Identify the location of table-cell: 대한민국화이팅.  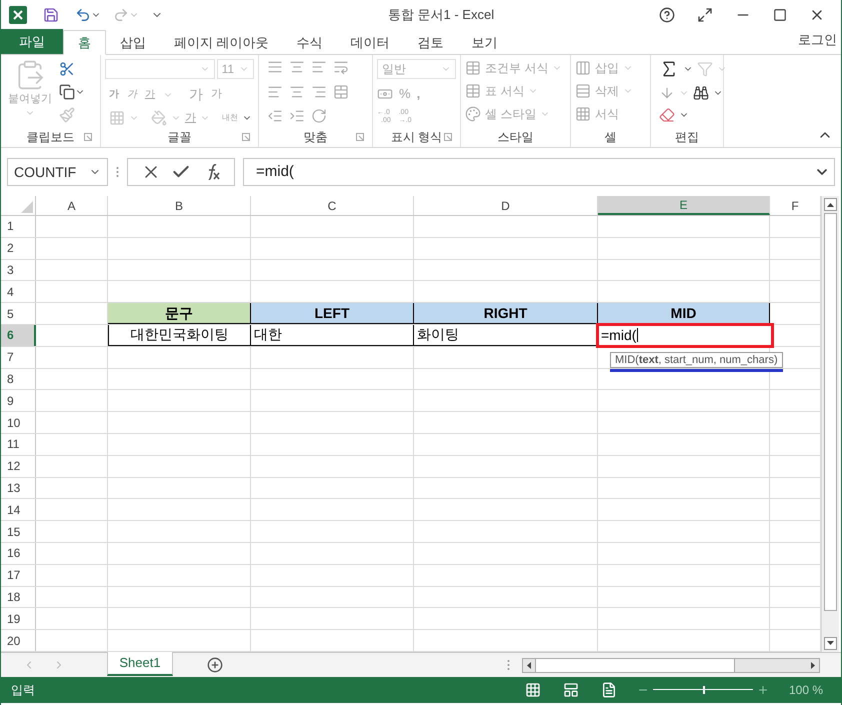
(179, 335).